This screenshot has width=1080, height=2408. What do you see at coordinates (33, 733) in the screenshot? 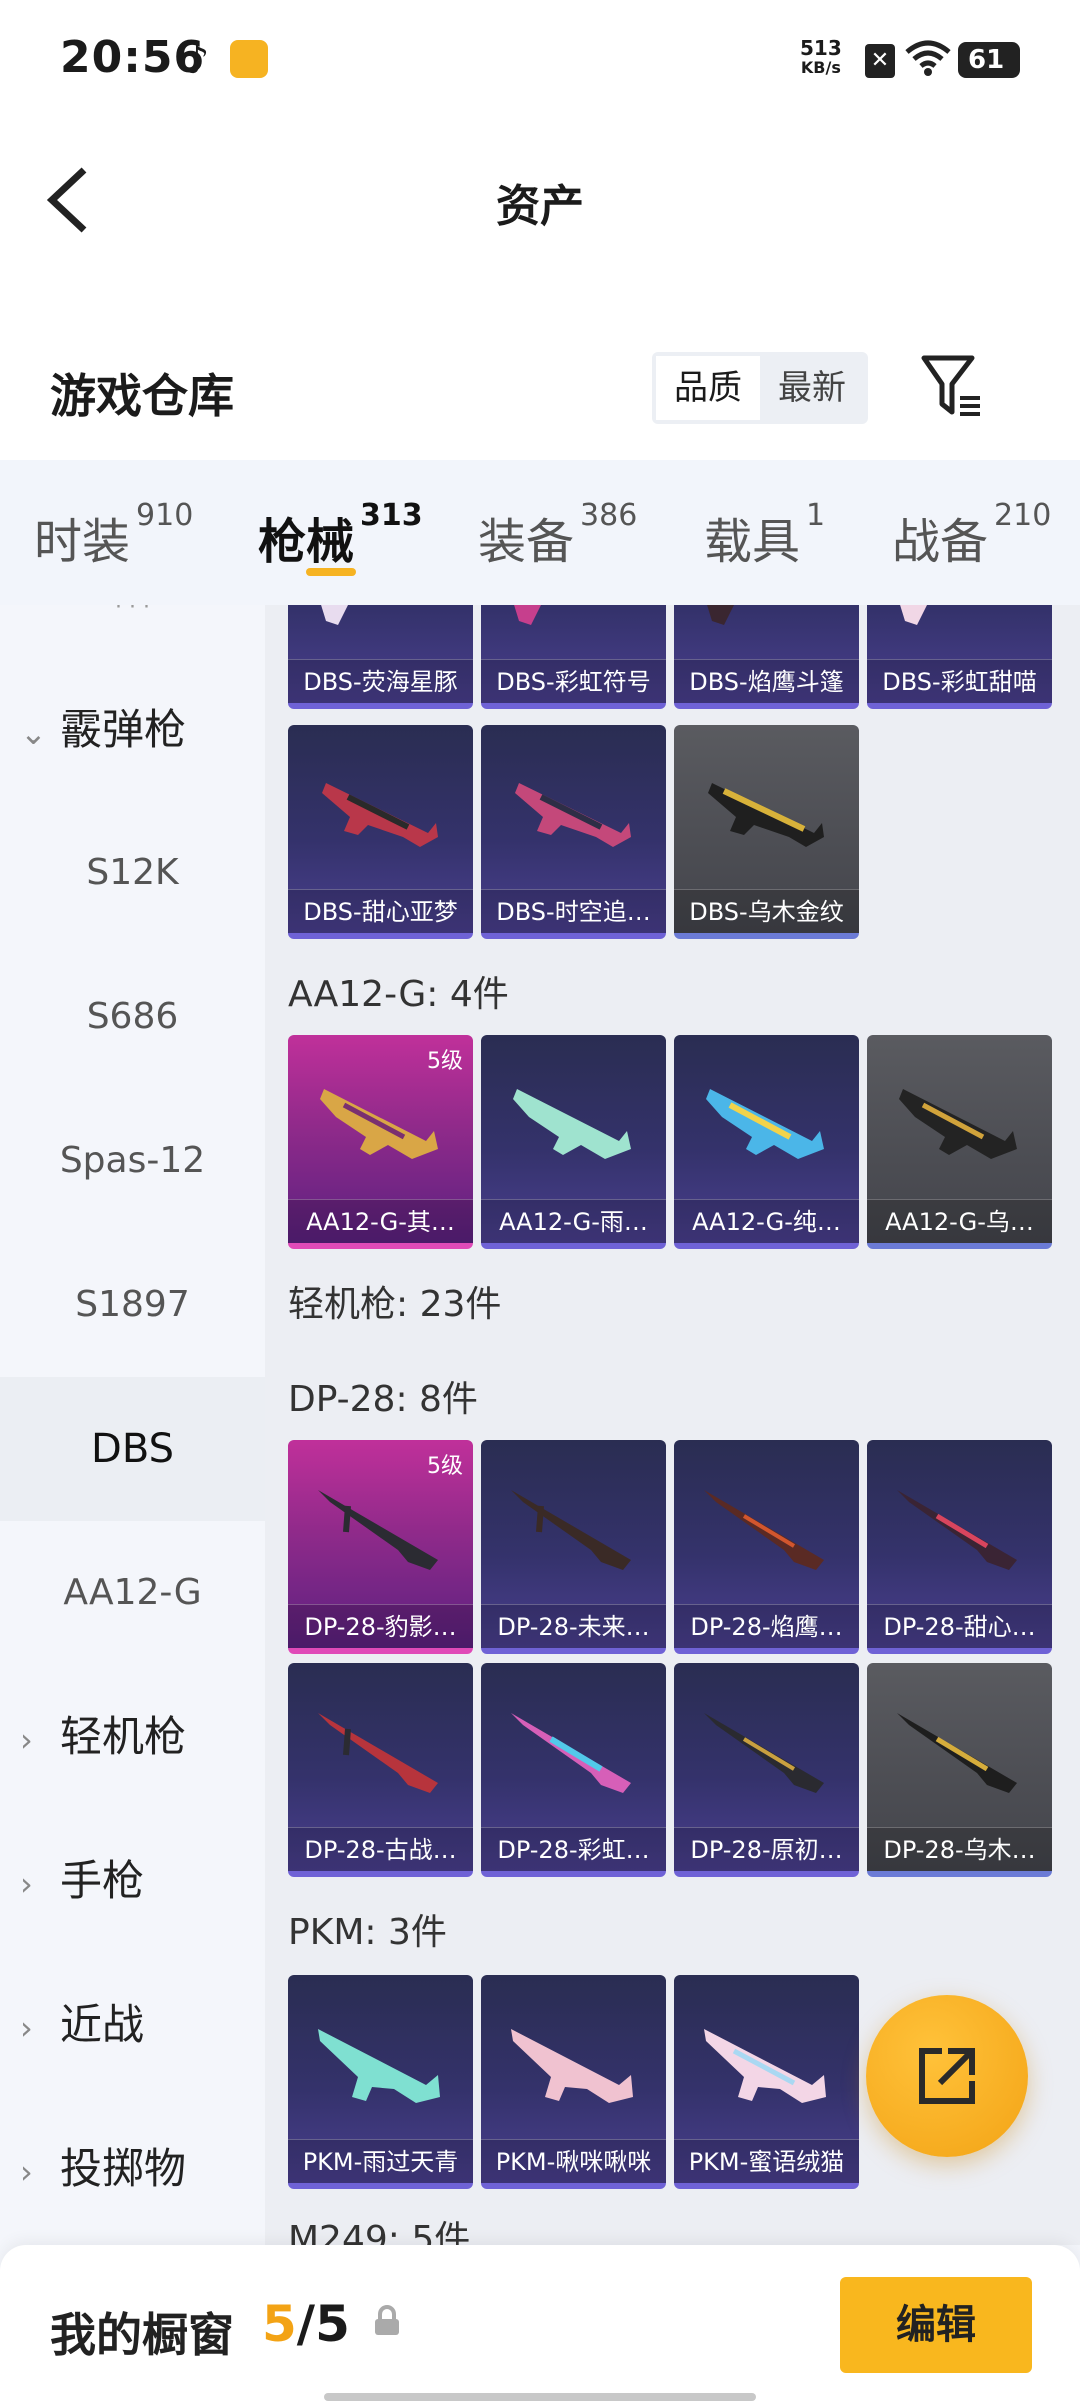
I see `chevron-down-icon: ⌄` at bounding box center [33, 733].